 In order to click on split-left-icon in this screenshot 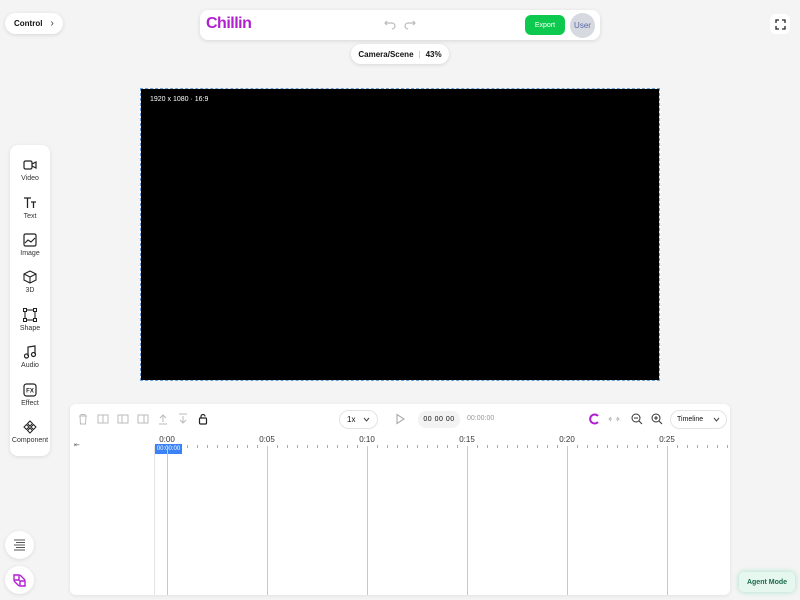, I will do `click(123, 419)`.